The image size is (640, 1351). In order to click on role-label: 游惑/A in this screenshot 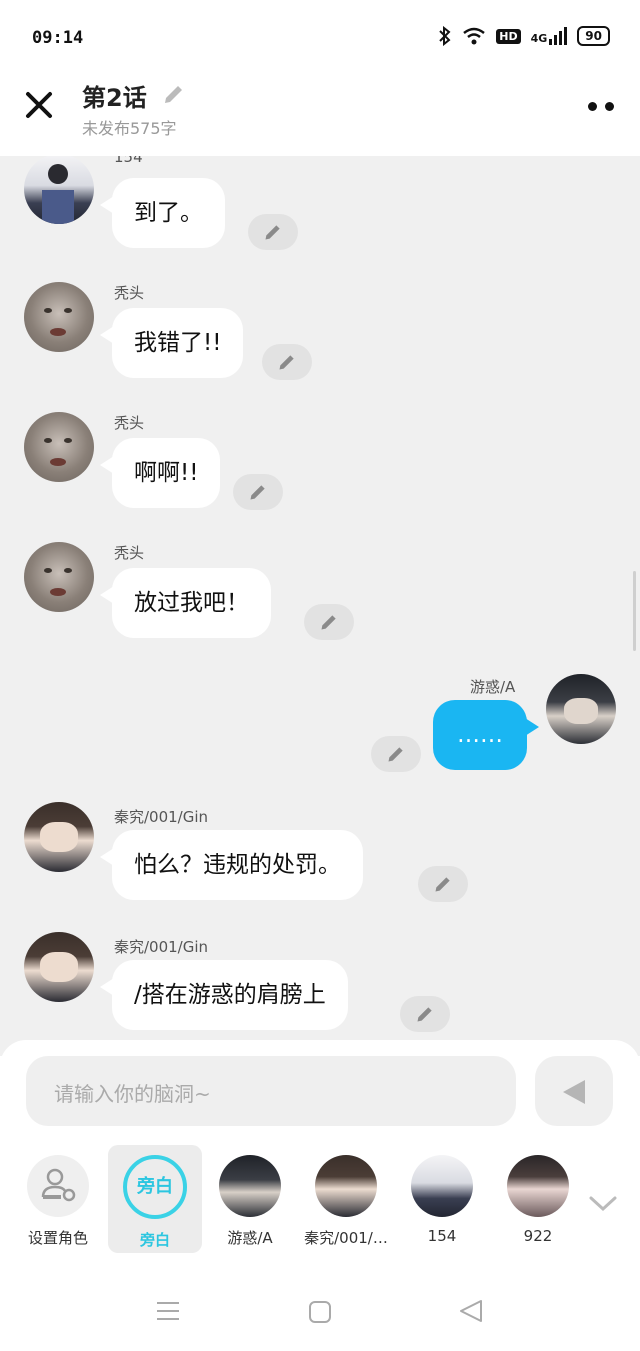, I will do `click(250, 1238)`.